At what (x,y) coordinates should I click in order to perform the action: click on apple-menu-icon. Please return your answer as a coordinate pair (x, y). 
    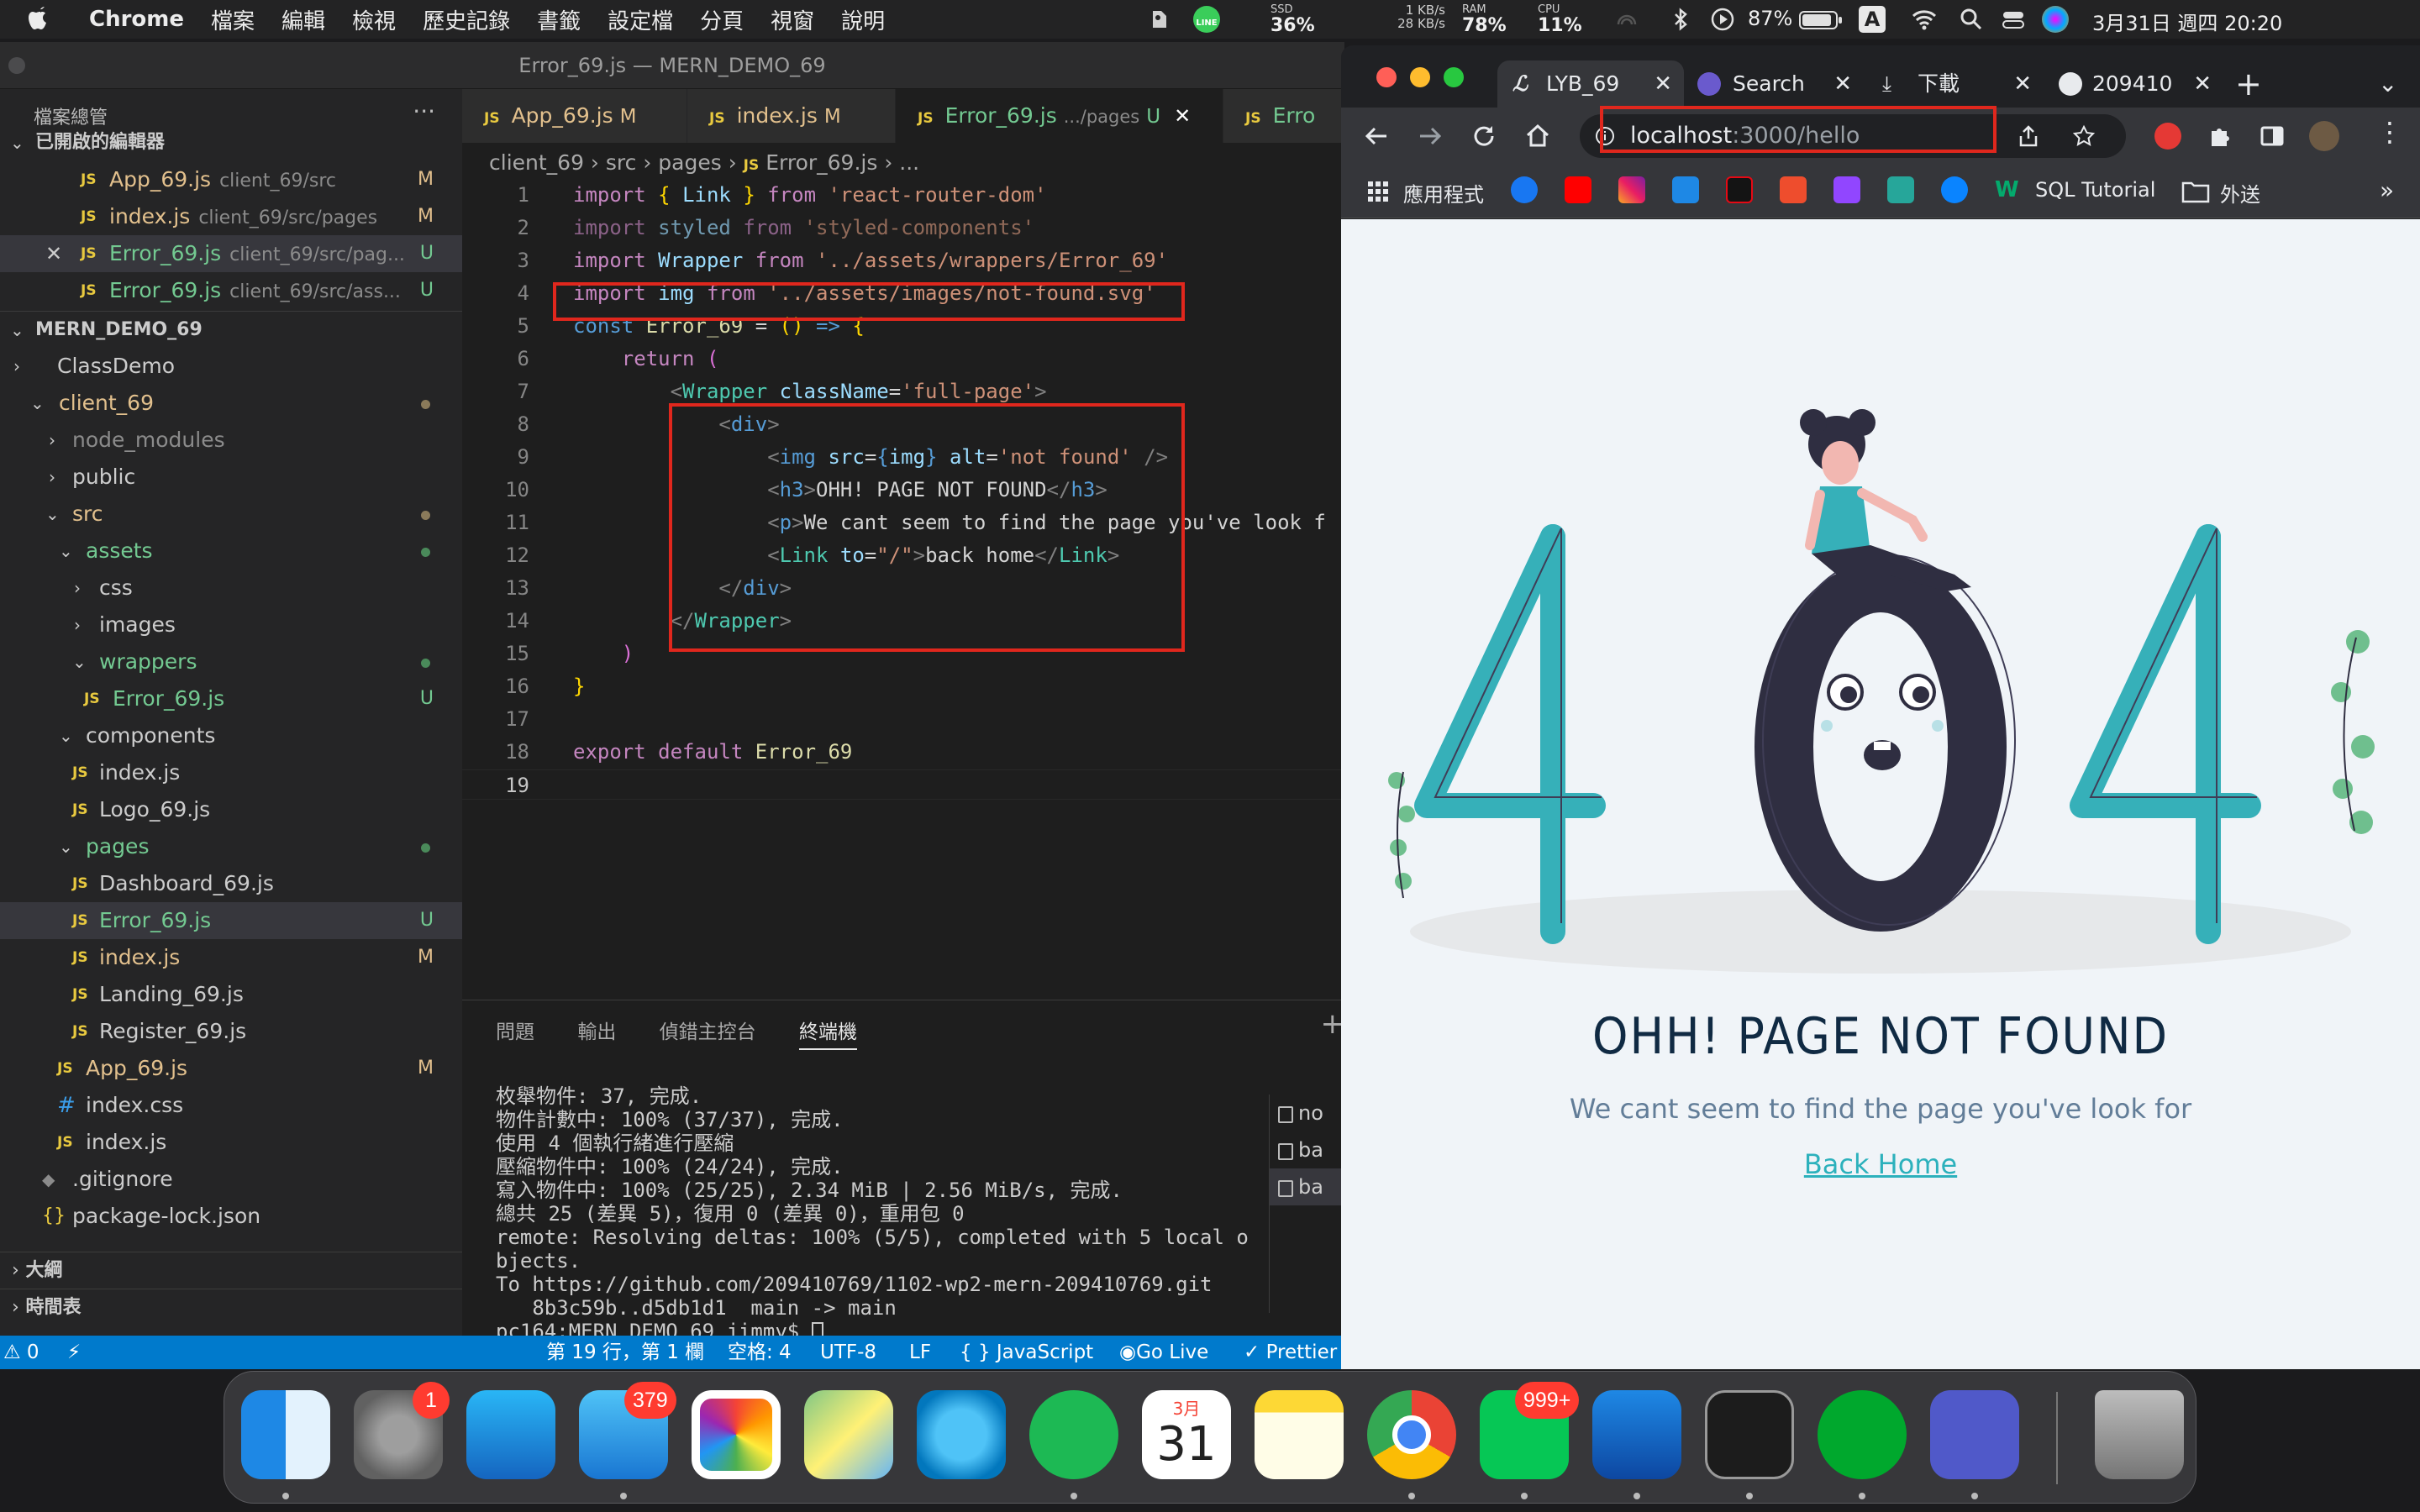
    Looking at the image, I should click on (40, 18).